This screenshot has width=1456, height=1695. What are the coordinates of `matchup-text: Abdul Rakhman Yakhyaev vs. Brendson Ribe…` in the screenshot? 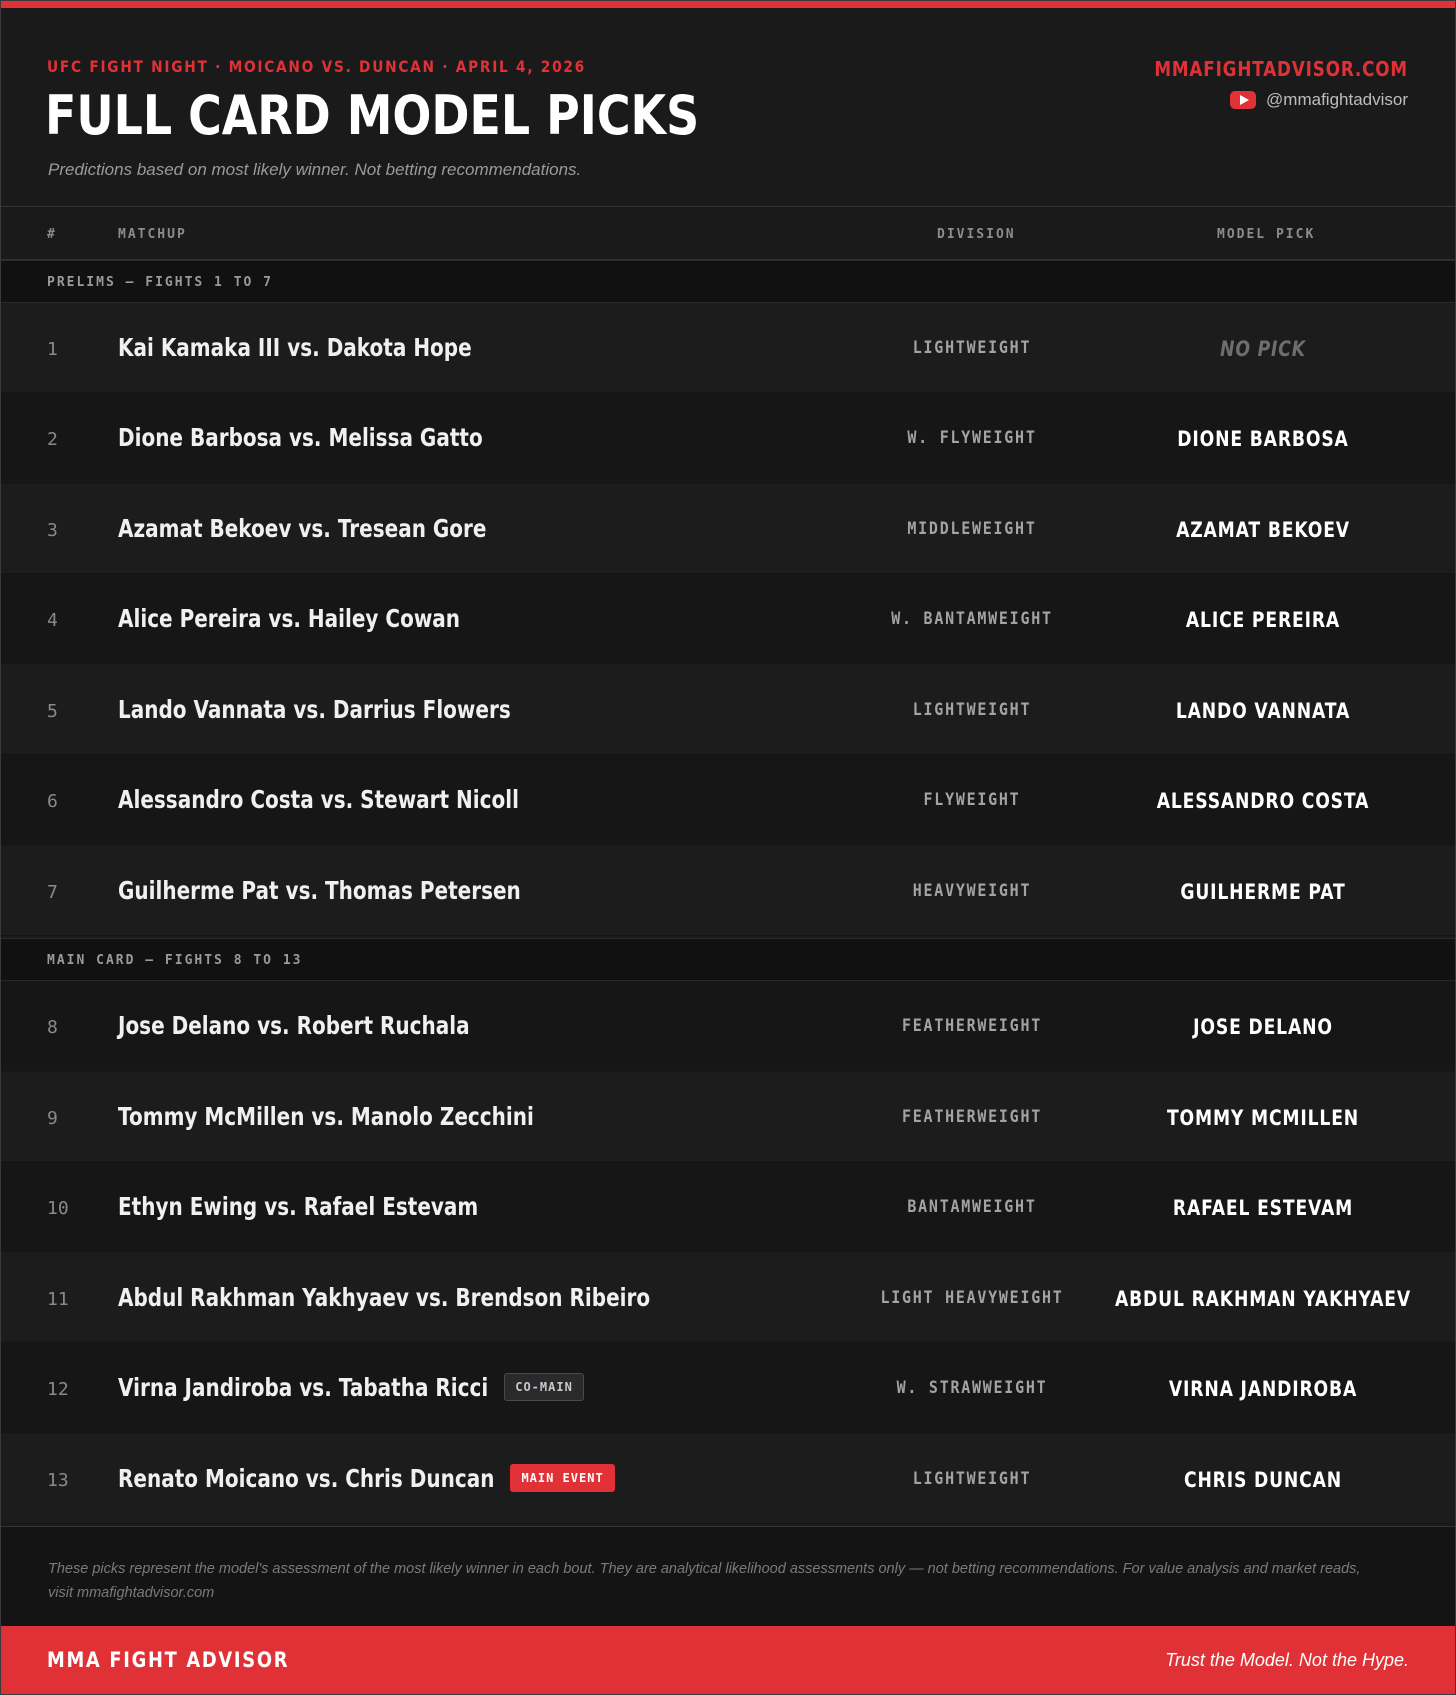 It's located at (384, 1297).